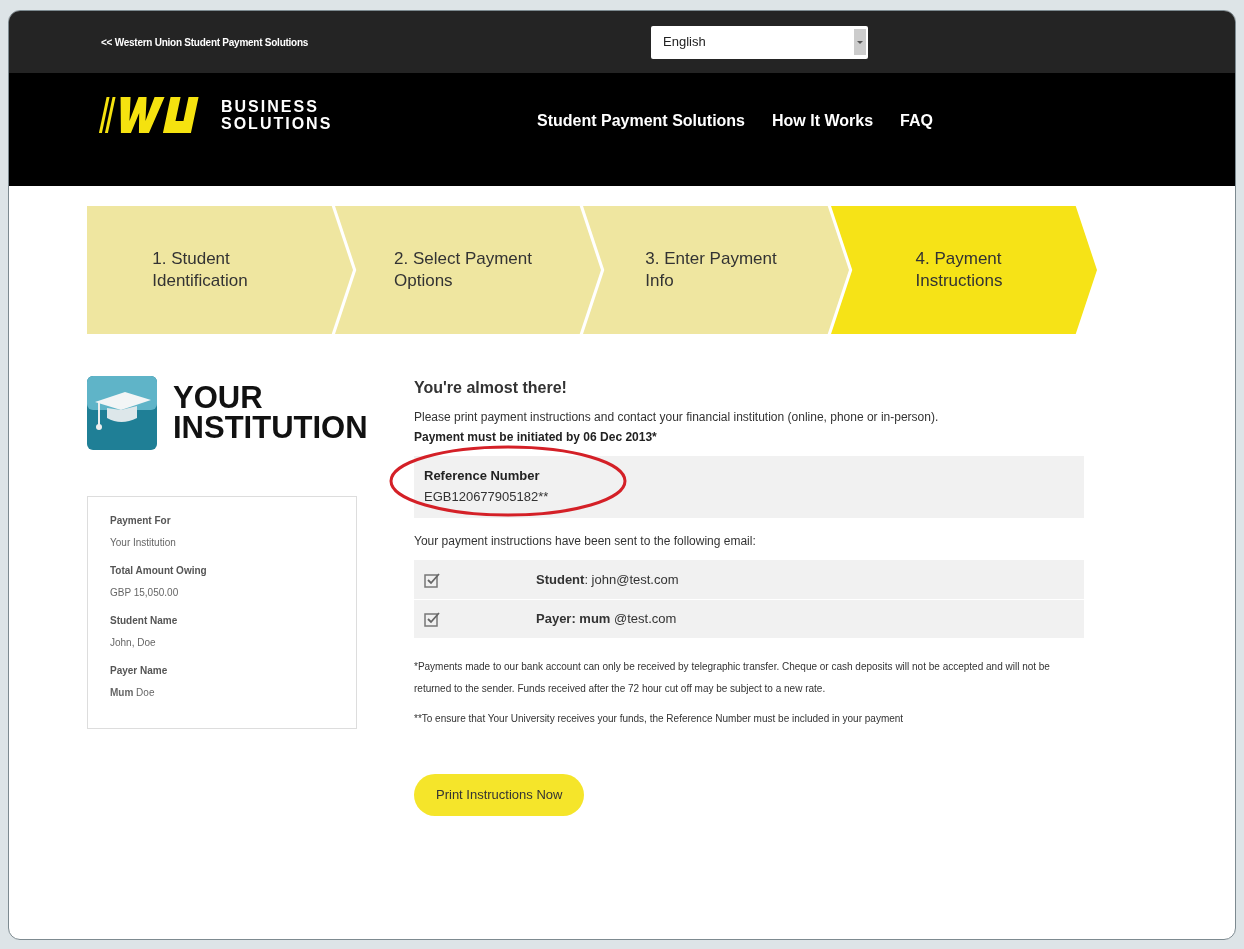 Image resolution: width=1244 pixels, height=949 pixels. I want to click on summary-label: Student Name, so click(144, 621).